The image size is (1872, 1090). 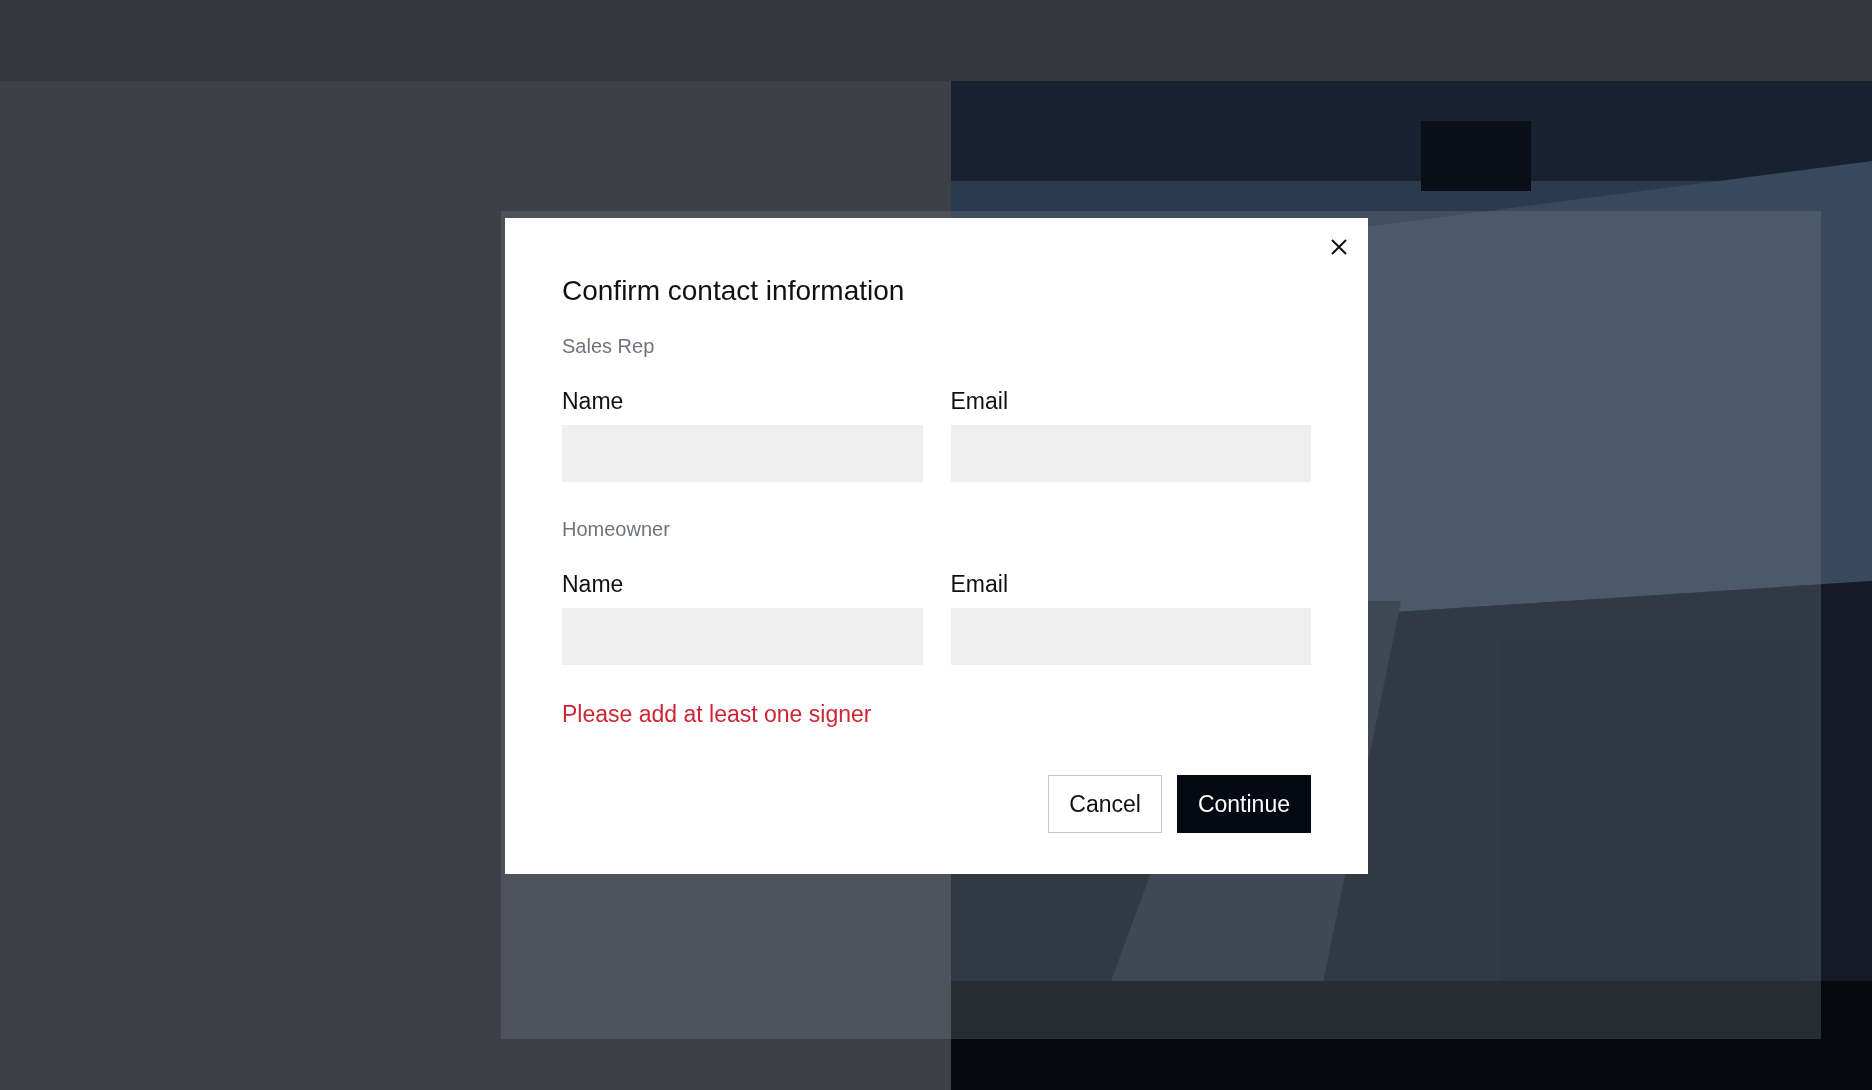 What do you see at coordinates (609, 346) in the screenshot?
I see `section-label: Sales Rep` at bounding box center [609, 346].